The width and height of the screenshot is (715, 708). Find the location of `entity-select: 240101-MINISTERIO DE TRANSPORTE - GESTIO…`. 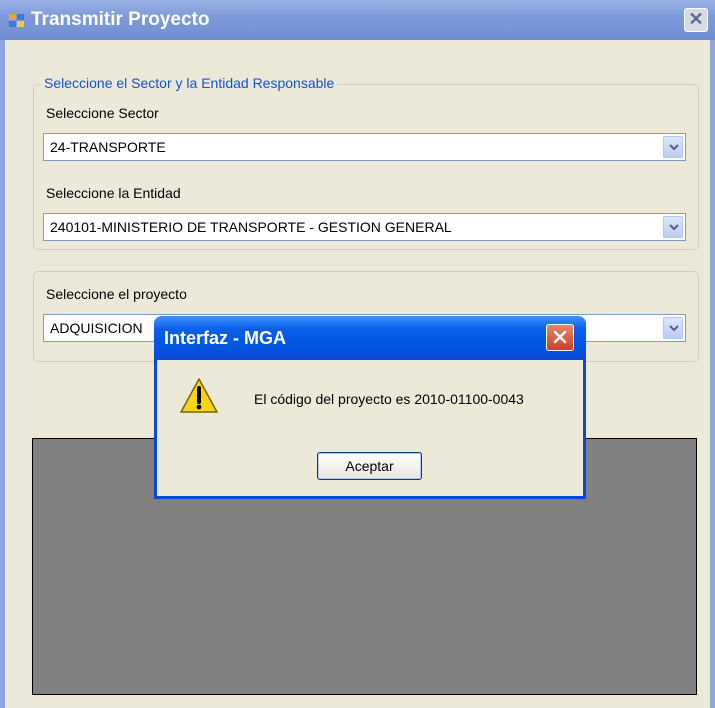

entity-select: 240101-MINISTERIO DE TRANSPORTE - GESTIO… is located at coordinates (364, 227).